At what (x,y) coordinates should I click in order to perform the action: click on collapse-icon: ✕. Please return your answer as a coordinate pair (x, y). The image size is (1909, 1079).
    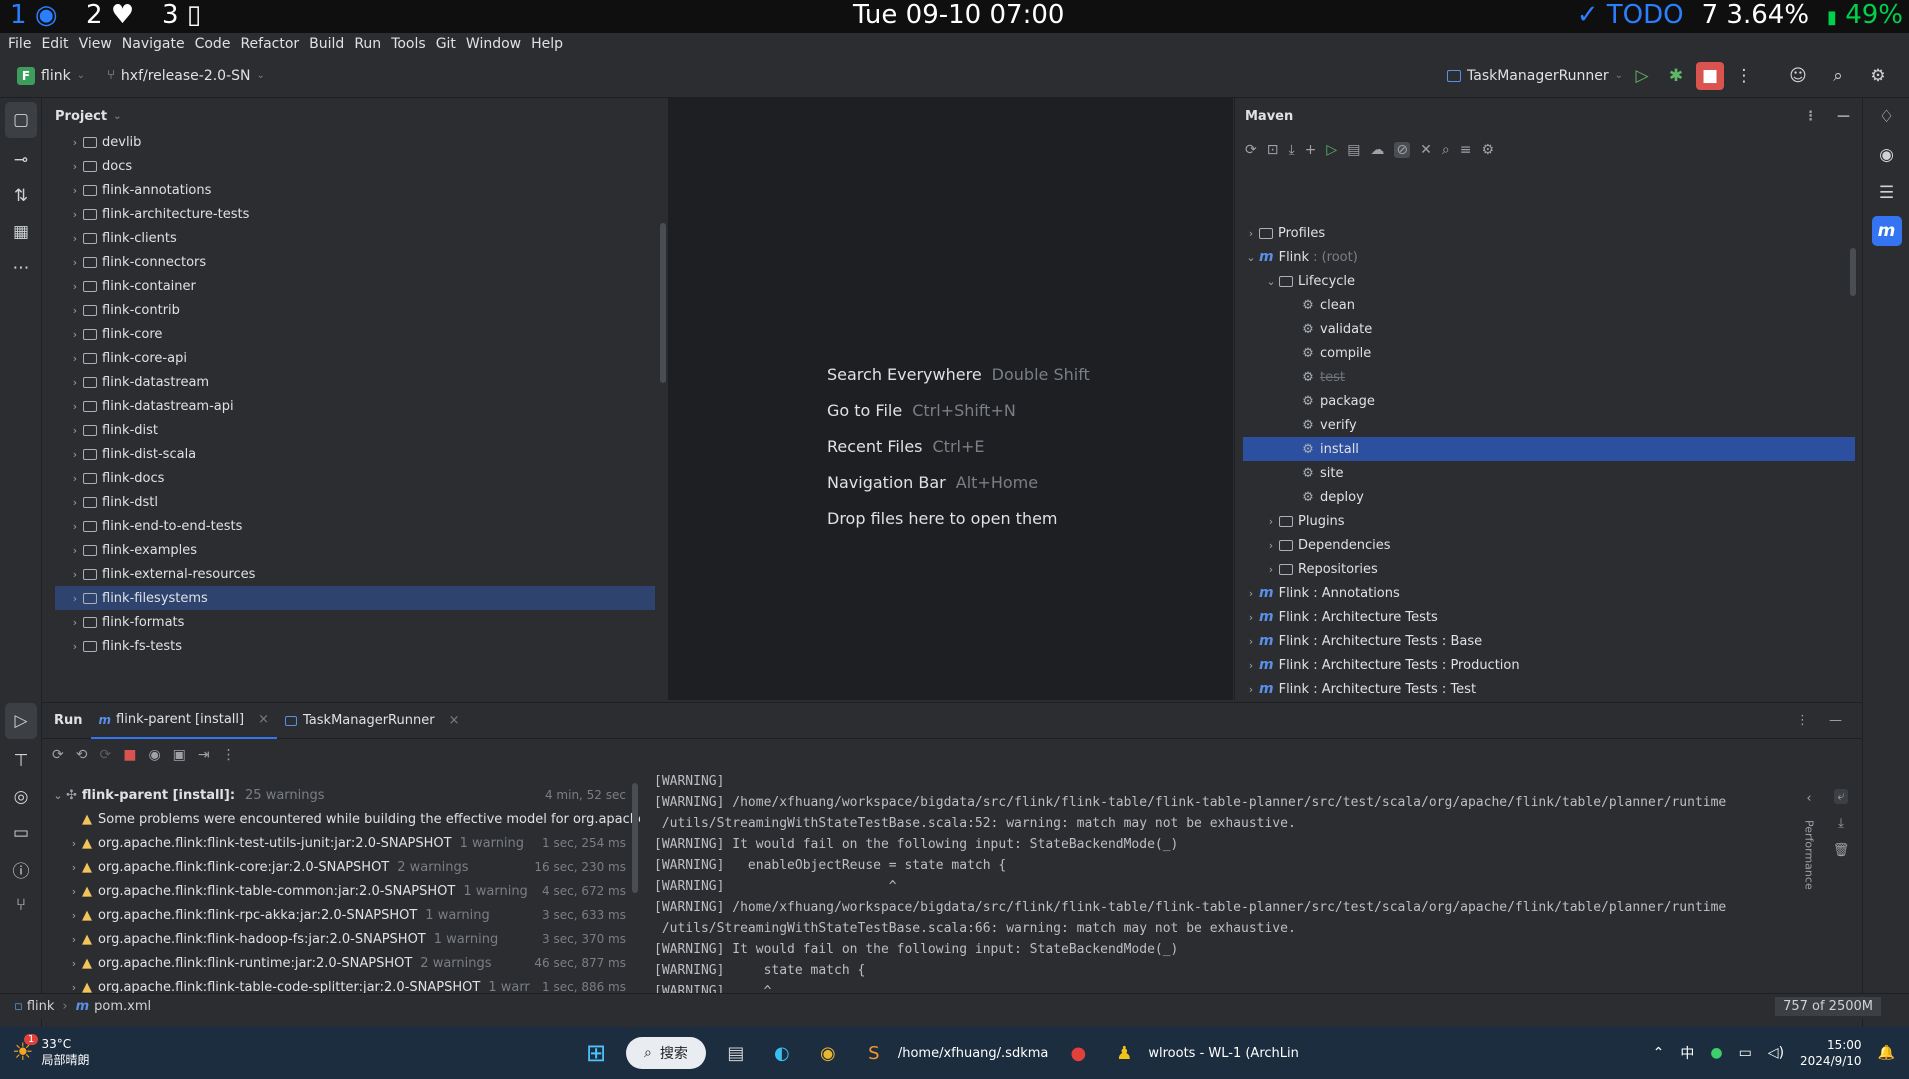
    Looking at the image, I should click on (1426, 150).